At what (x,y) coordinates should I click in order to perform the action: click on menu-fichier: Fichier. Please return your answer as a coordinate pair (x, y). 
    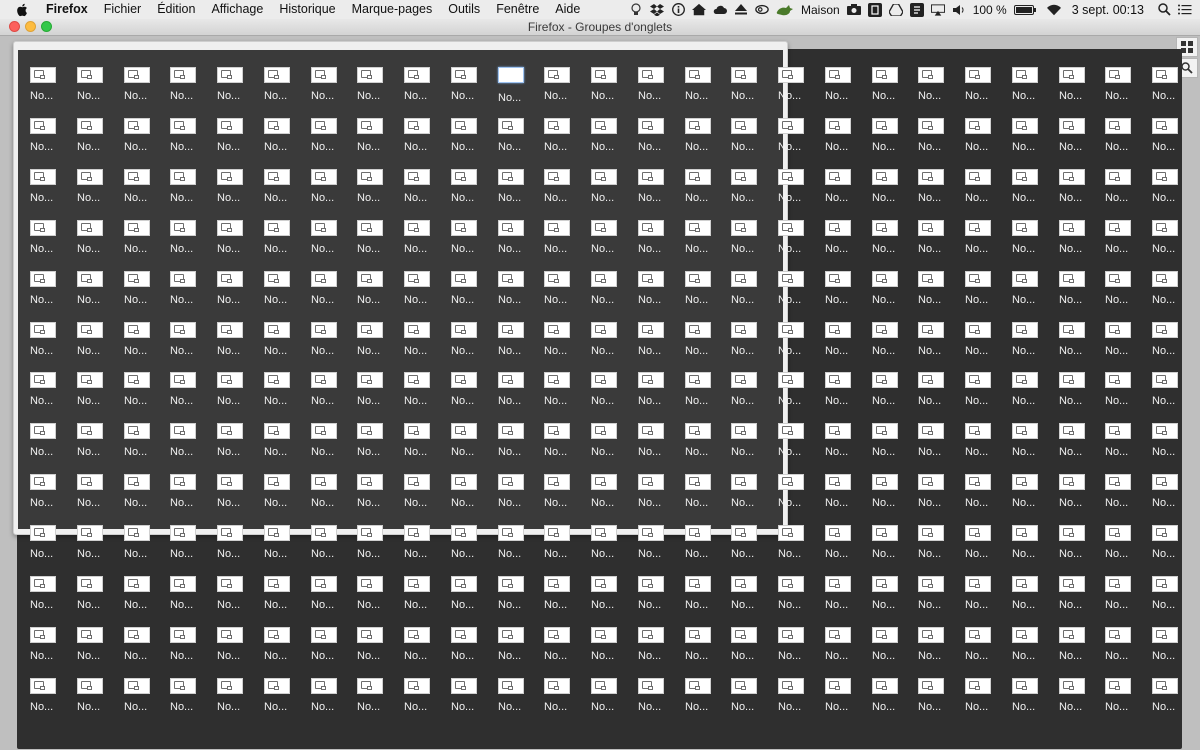
    Looking at the image, I should click on (123, 9).